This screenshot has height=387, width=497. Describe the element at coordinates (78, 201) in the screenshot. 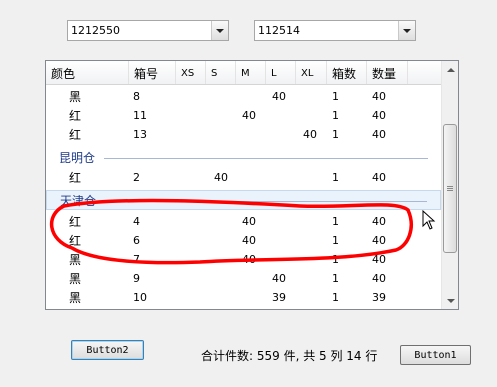

I see `group-label: 天津仓` at that location.